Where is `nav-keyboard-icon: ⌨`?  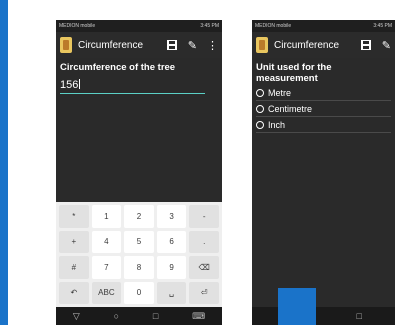
nav-keyboard-icon: ⌨ is located at coordinates (198, 316).